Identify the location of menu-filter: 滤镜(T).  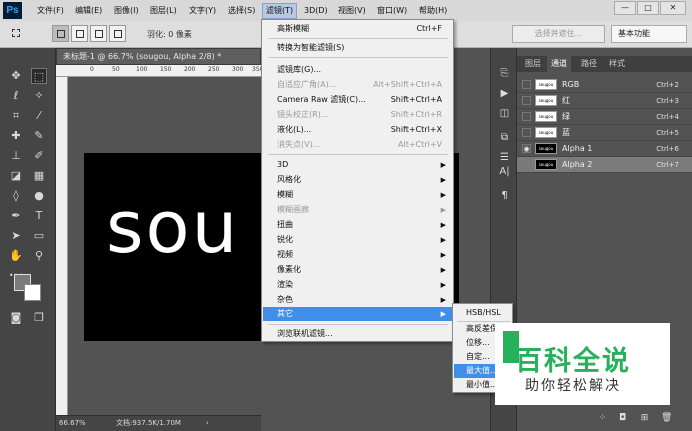
(280, 11).